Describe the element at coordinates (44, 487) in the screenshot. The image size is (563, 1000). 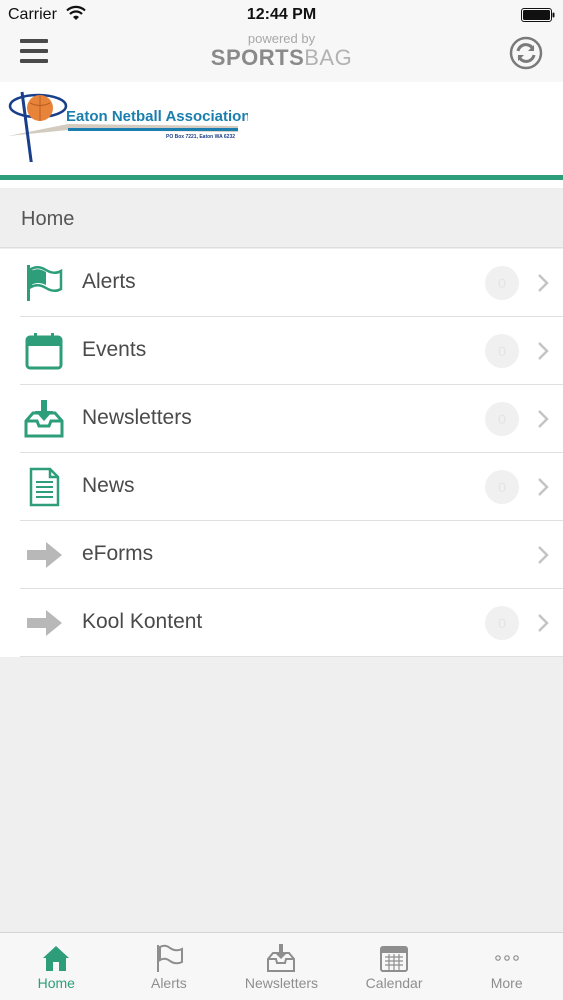
I see `document-icon` at that location.